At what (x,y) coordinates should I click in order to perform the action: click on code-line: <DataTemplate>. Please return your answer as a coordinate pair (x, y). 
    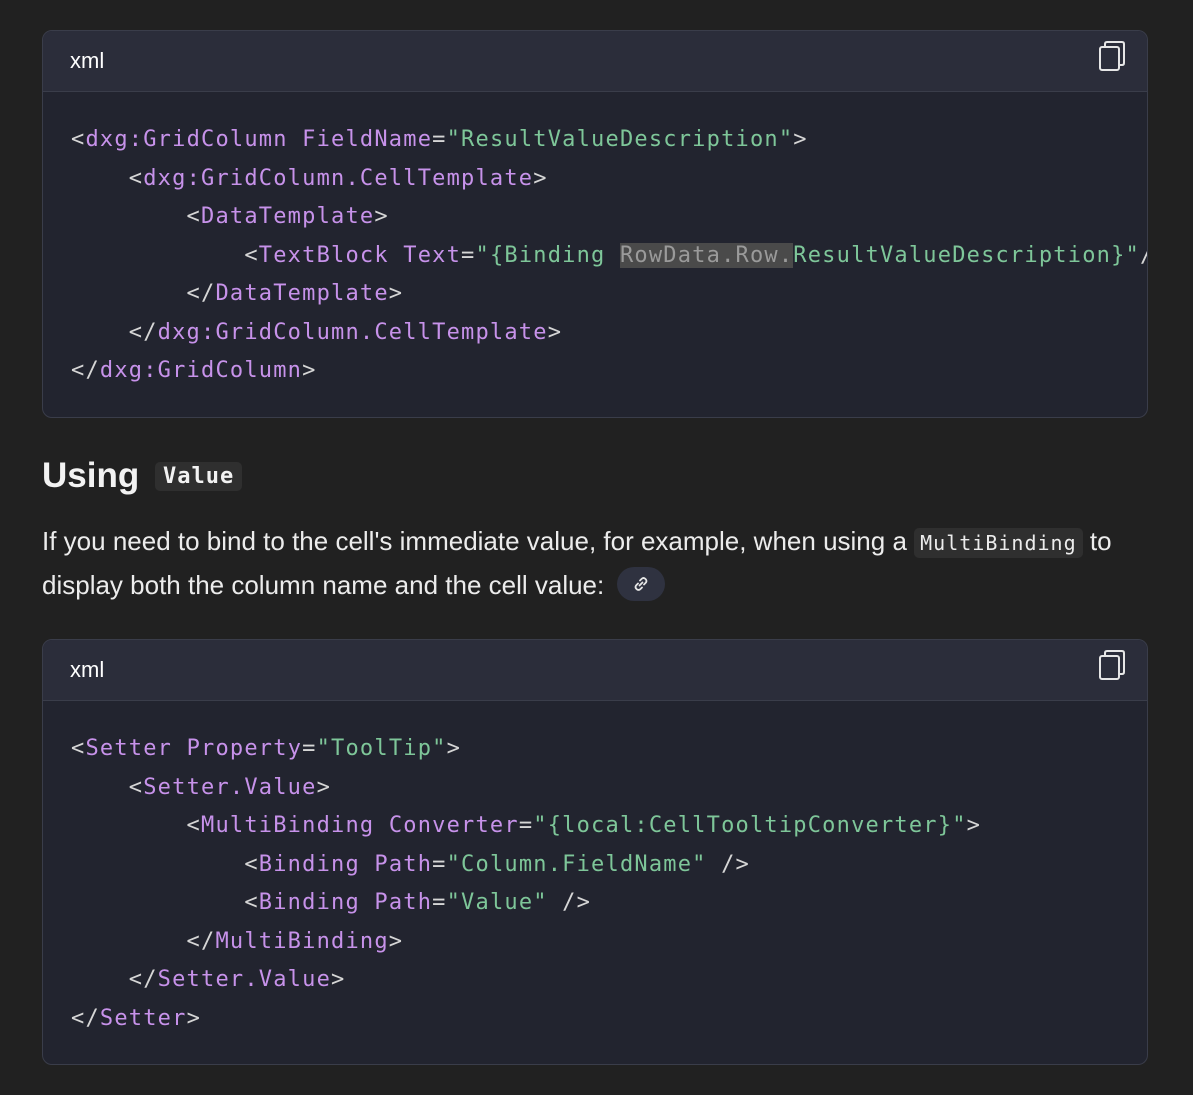
    Looking at the image, I should click on (609, 217).